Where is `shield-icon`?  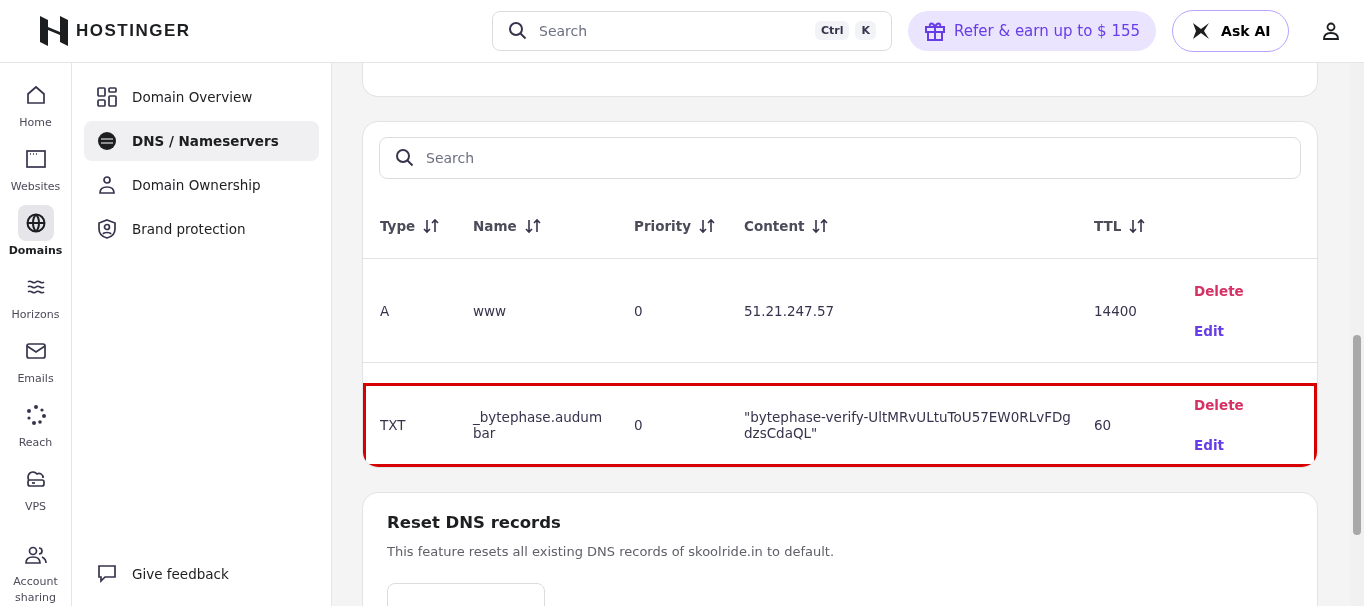
shield-icon is located at coordinates (107, 229).